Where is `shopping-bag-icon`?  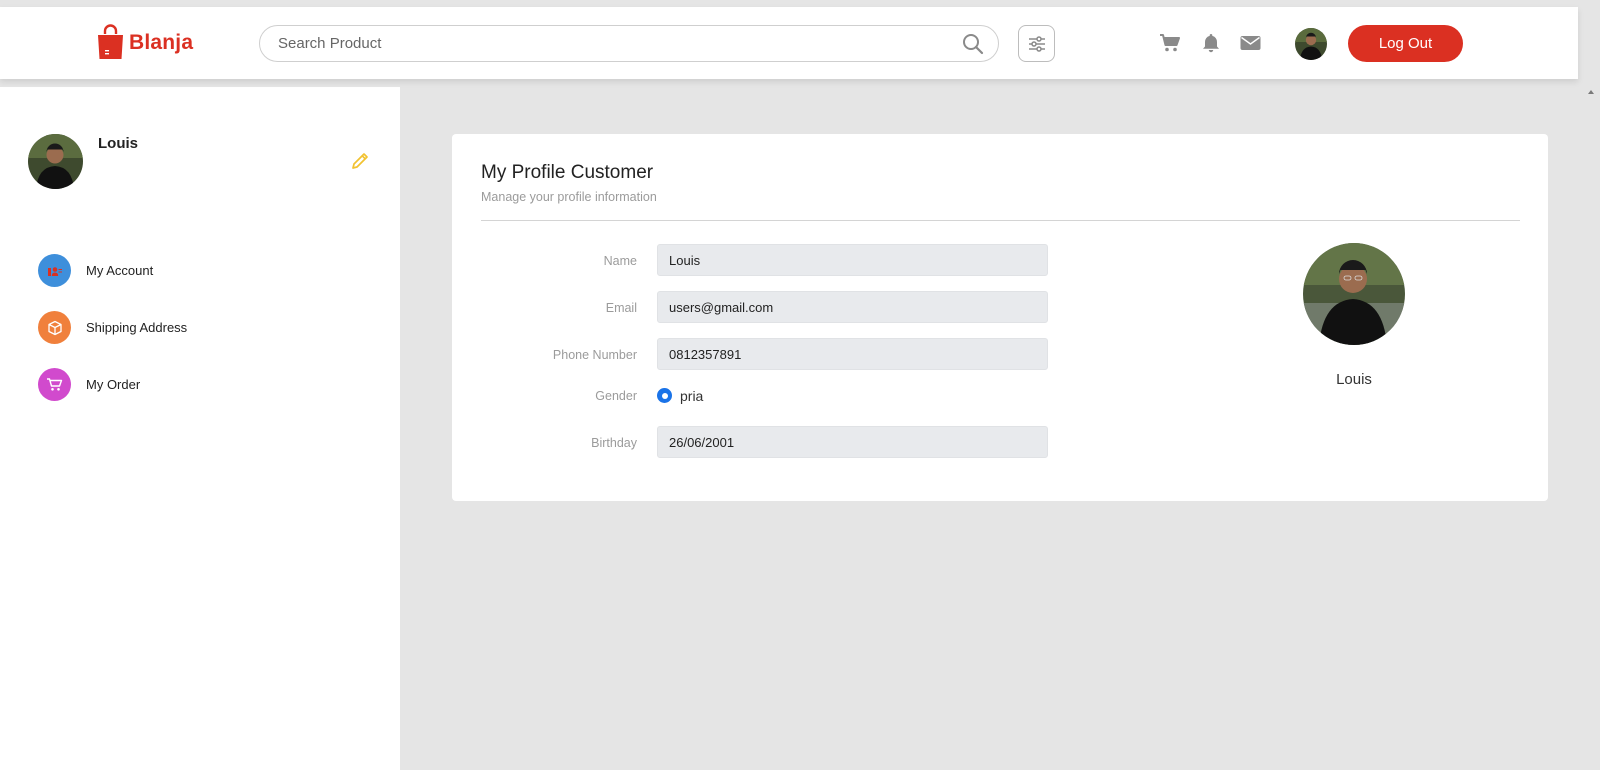
shopping-bag-icon is located at coordinates (110, 41).